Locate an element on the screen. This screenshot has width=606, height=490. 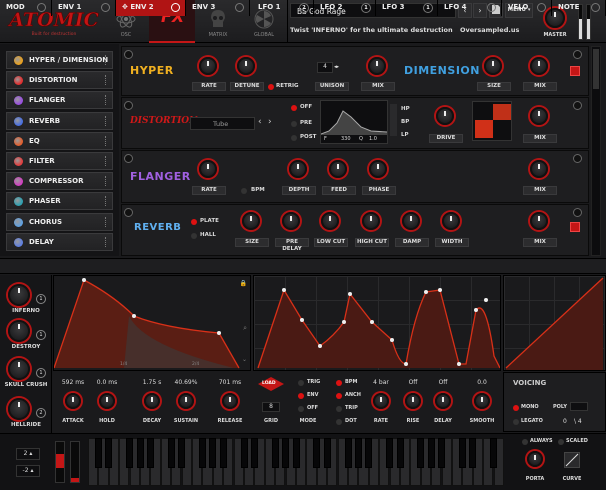
lfo-rate-knob is located at coordinates (381, 401).